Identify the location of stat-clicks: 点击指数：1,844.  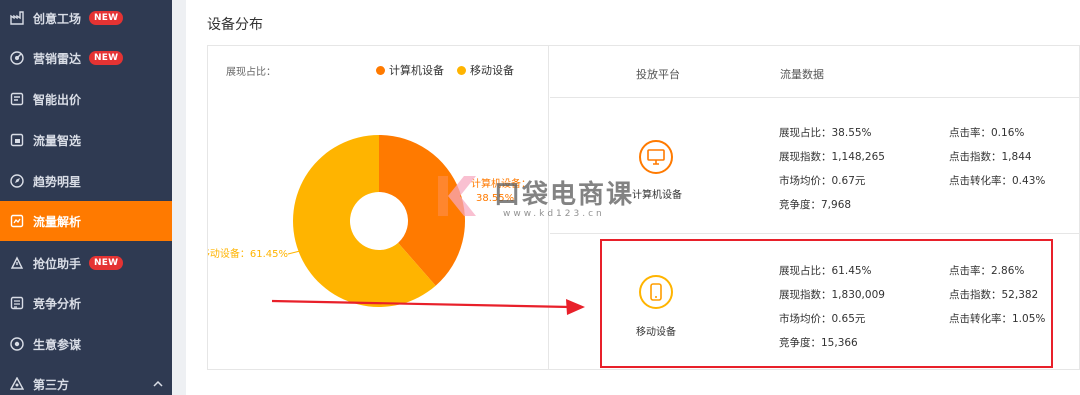
(990, 157).